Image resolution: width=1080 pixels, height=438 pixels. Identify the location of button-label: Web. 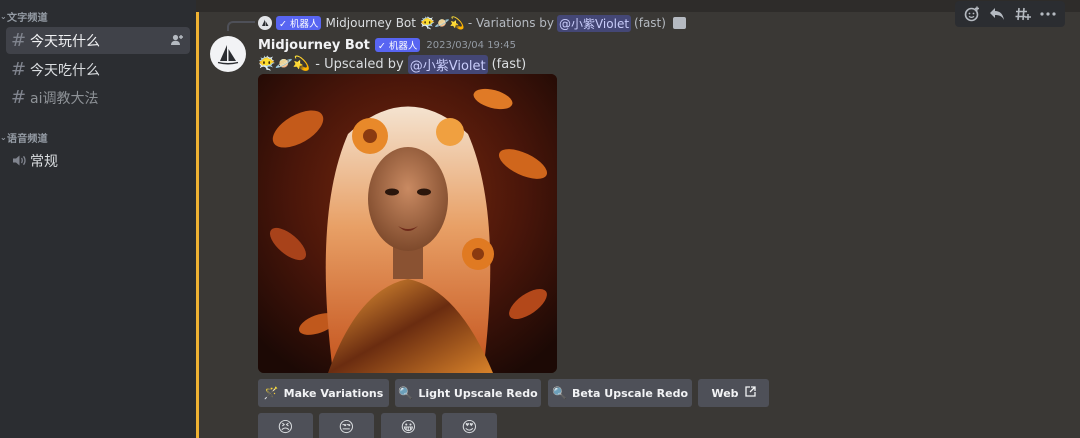
(725, 393).